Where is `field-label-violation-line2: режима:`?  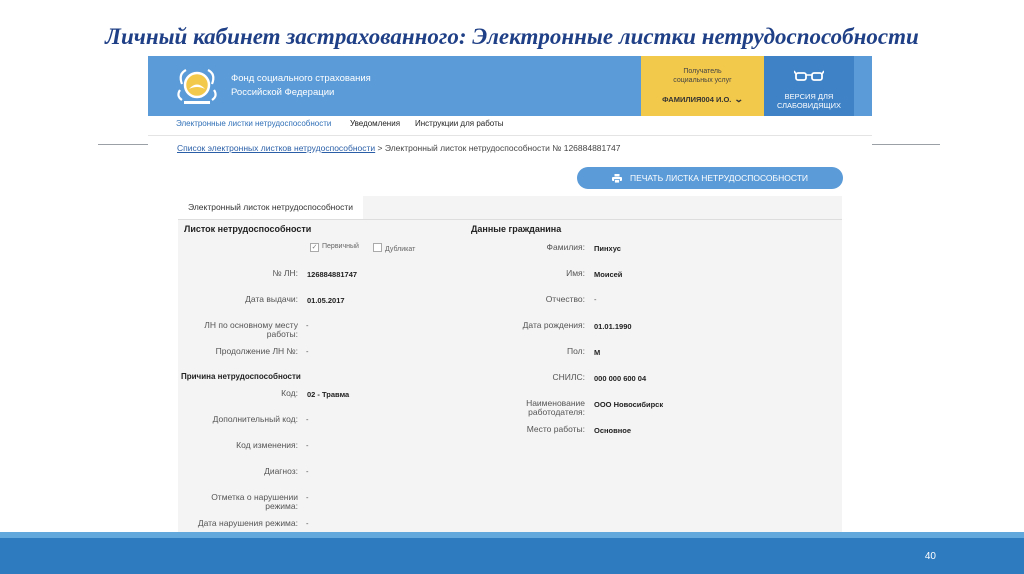
field-label-violation-line2: режима: is located at coordinates (281, 506).